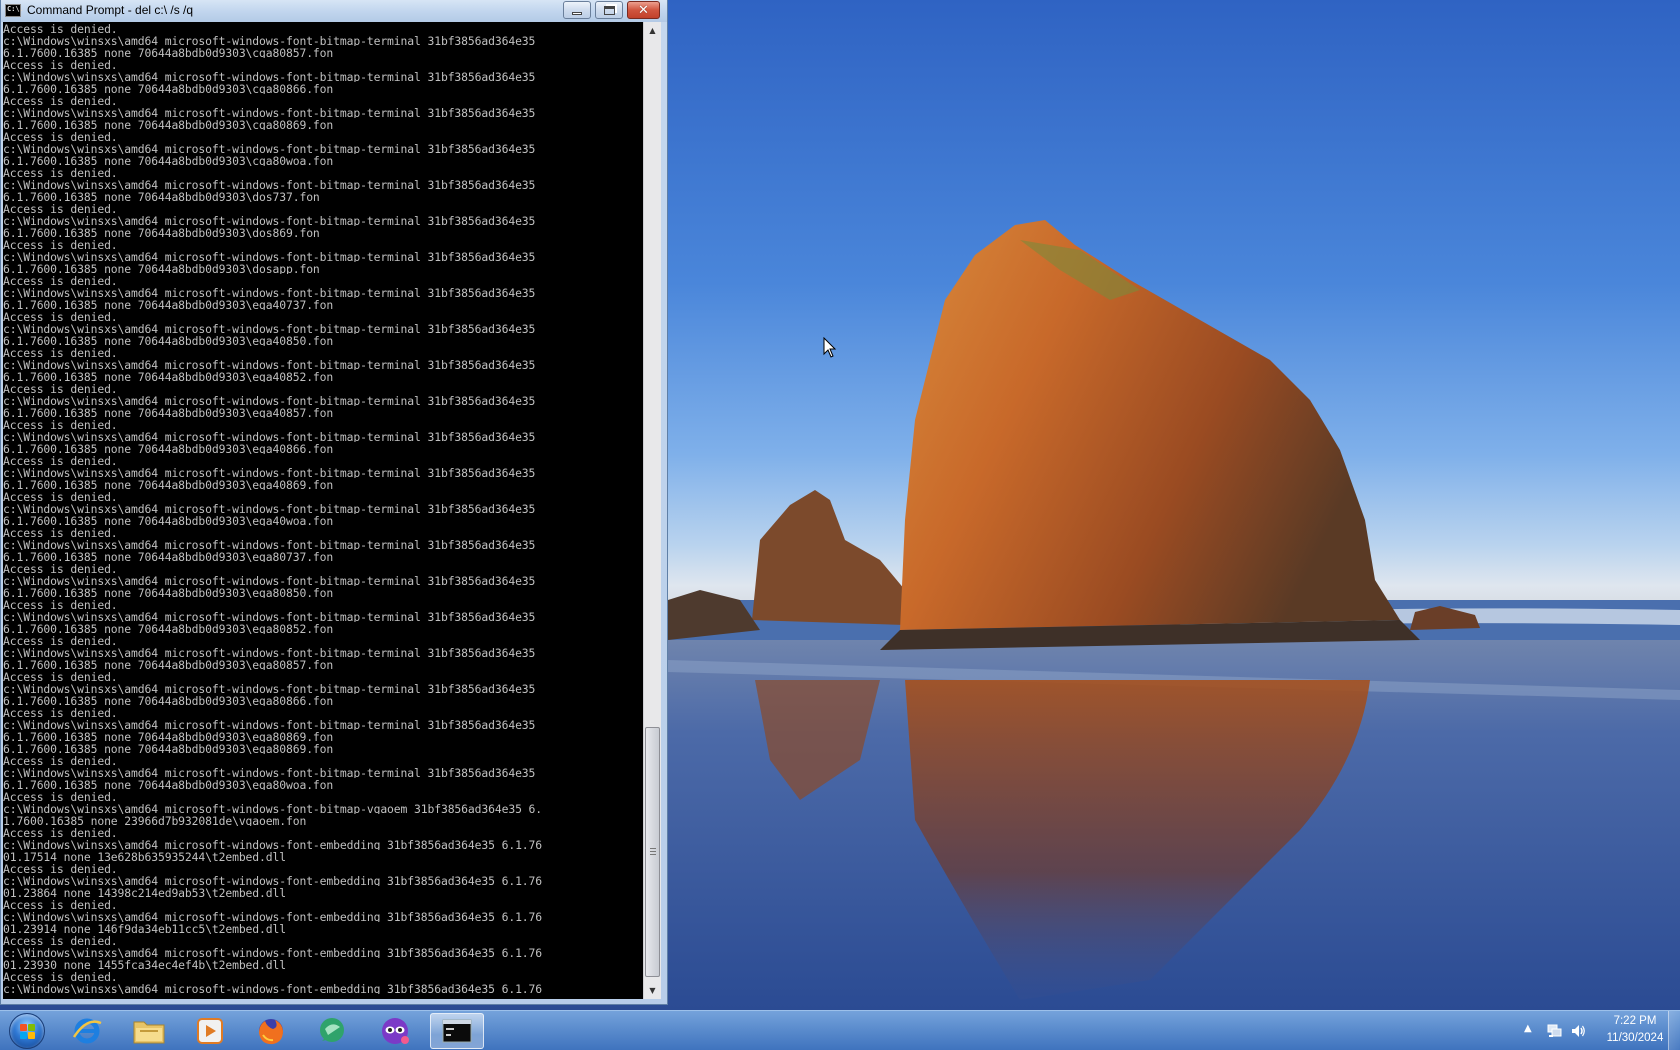 The height and width of the screenshot is (1050, 1680). I want to click on close-button: ✕, so click(643, 10).